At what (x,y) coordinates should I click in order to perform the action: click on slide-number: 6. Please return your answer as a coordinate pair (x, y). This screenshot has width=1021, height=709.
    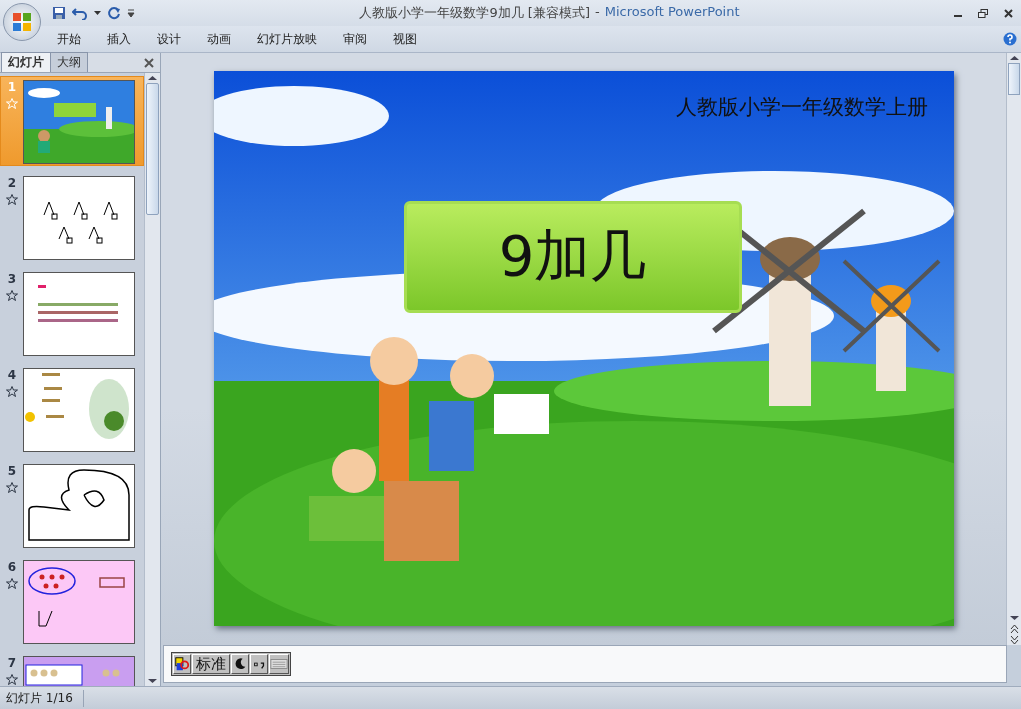
    Looking at the image, I should click on (12, 567).